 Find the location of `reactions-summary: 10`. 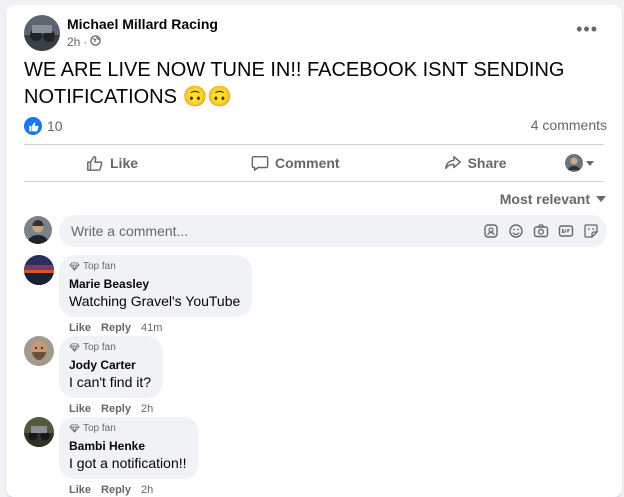

reactions-summary: 10 is located at coordinates (43, 126).